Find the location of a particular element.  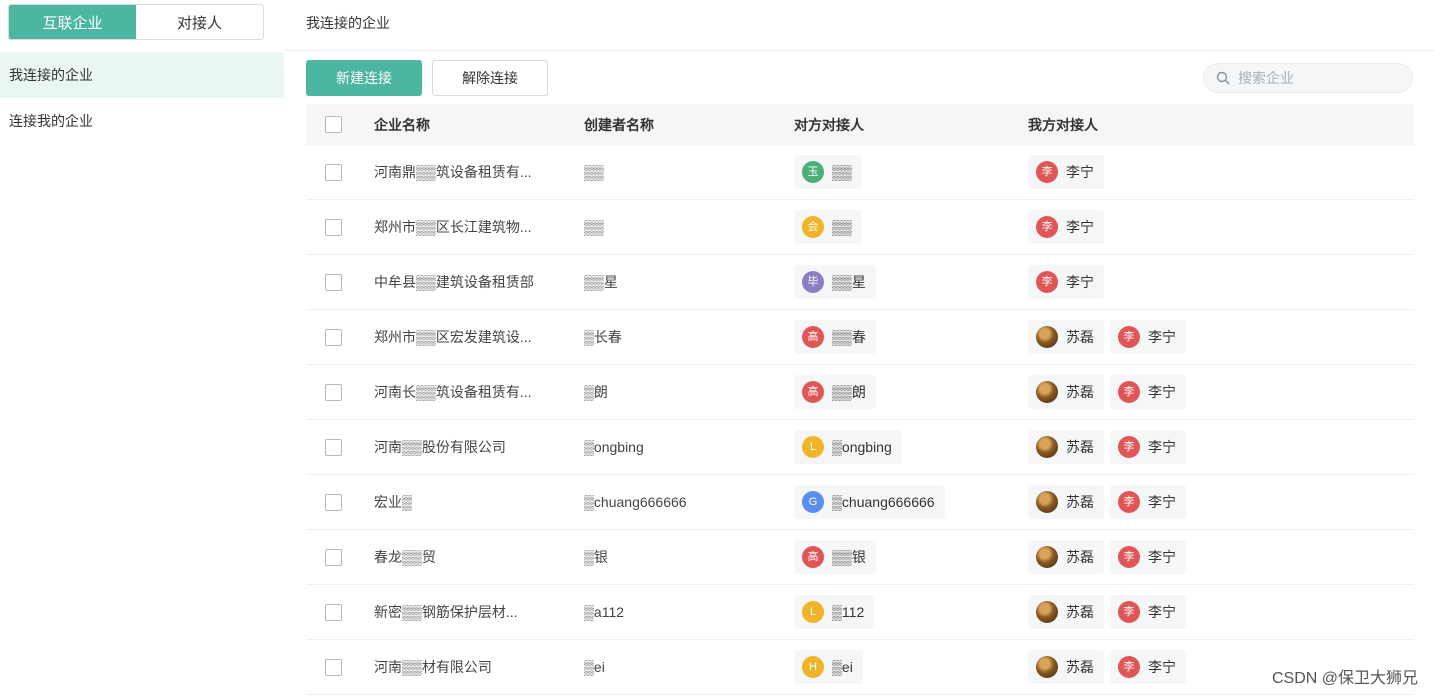

avatar: 玉 is located at coordinates (813, 172).